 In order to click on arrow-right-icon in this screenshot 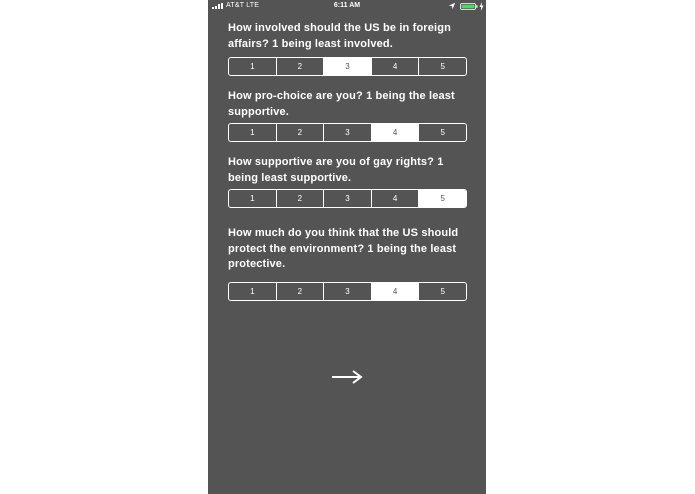, I will do `click(347, 377)`.